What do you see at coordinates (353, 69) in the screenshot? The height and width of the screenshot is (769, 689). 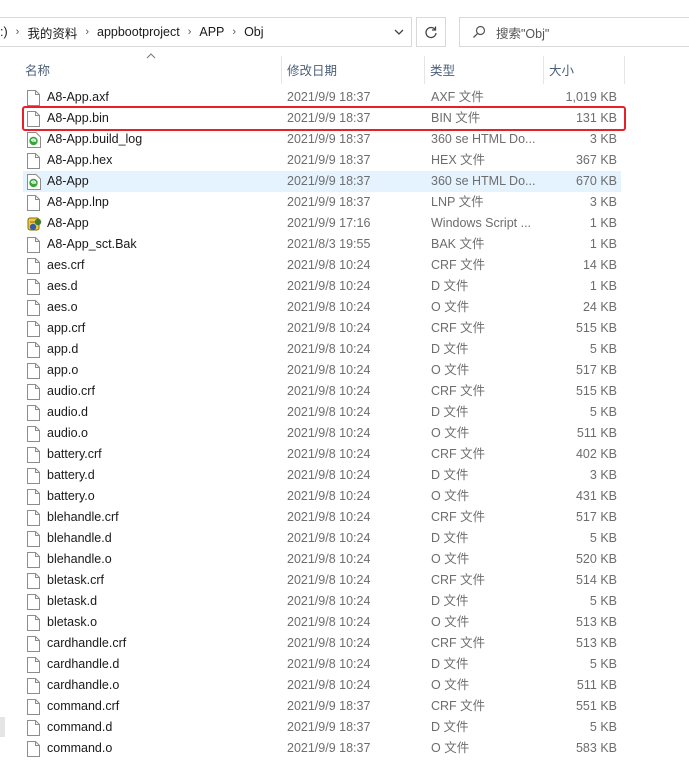 I see `column-date-header: 修改日期` at bounding box center [353, 69].